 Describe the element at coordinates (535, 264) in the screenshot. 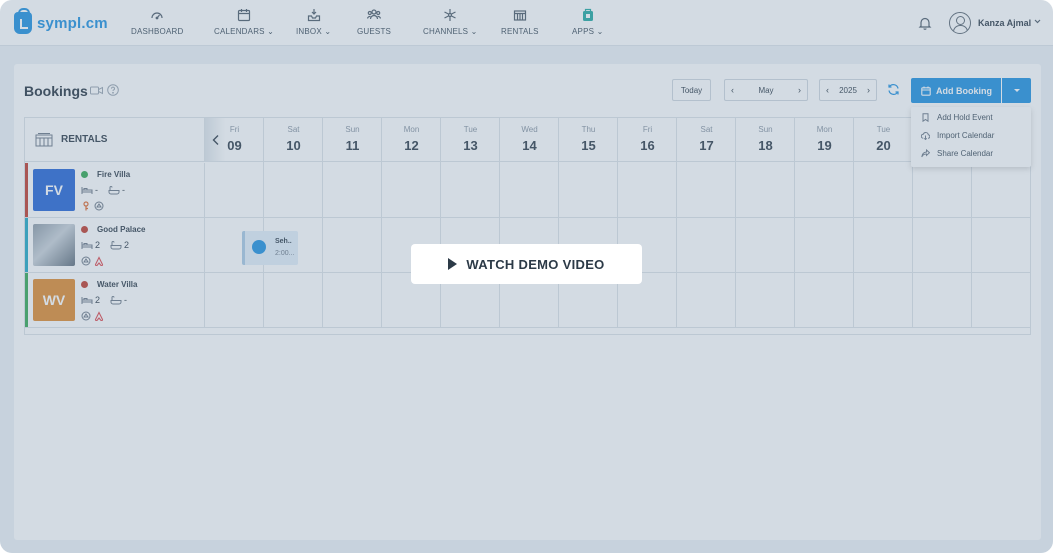

I see `watch-demo-label: WATCH DEMO VIDEO` at that location.